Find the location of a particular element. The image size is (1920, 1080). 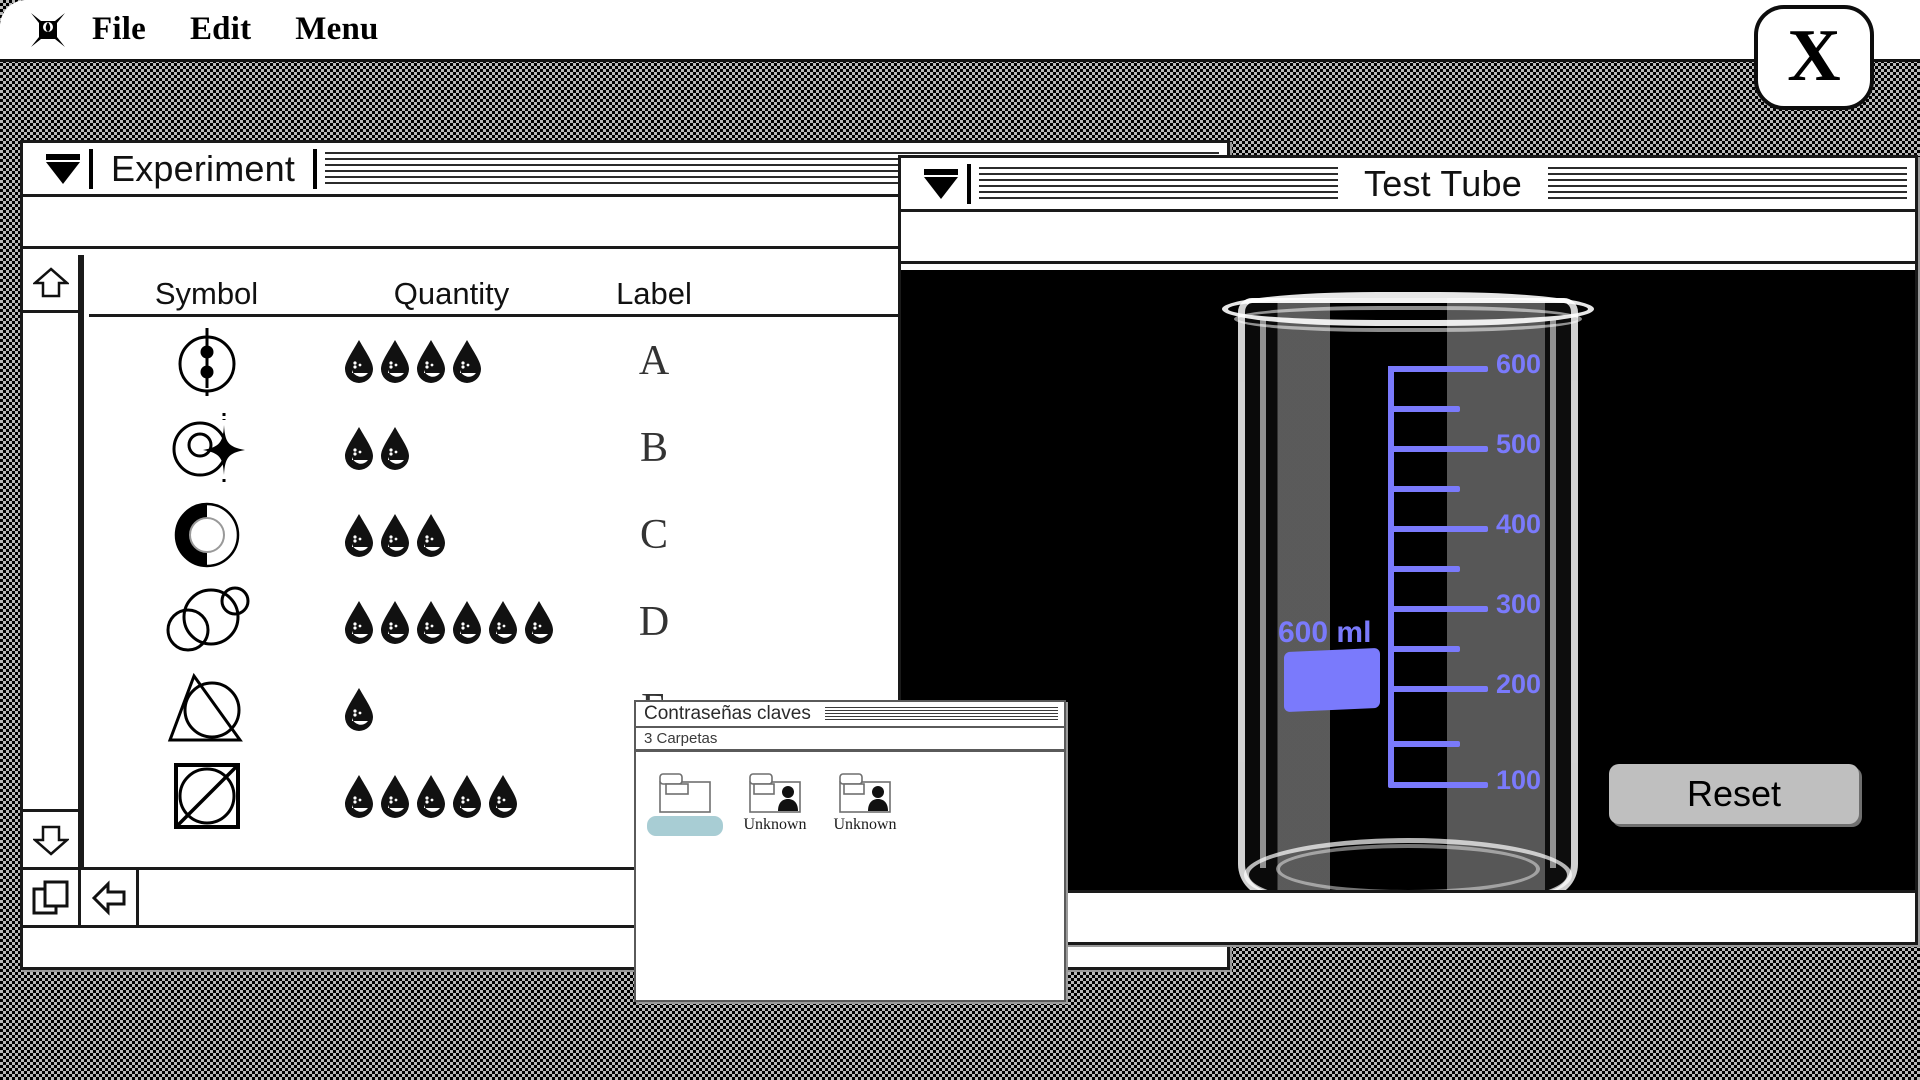

passwords-drag-stripes is located at coordinates (941, 714).